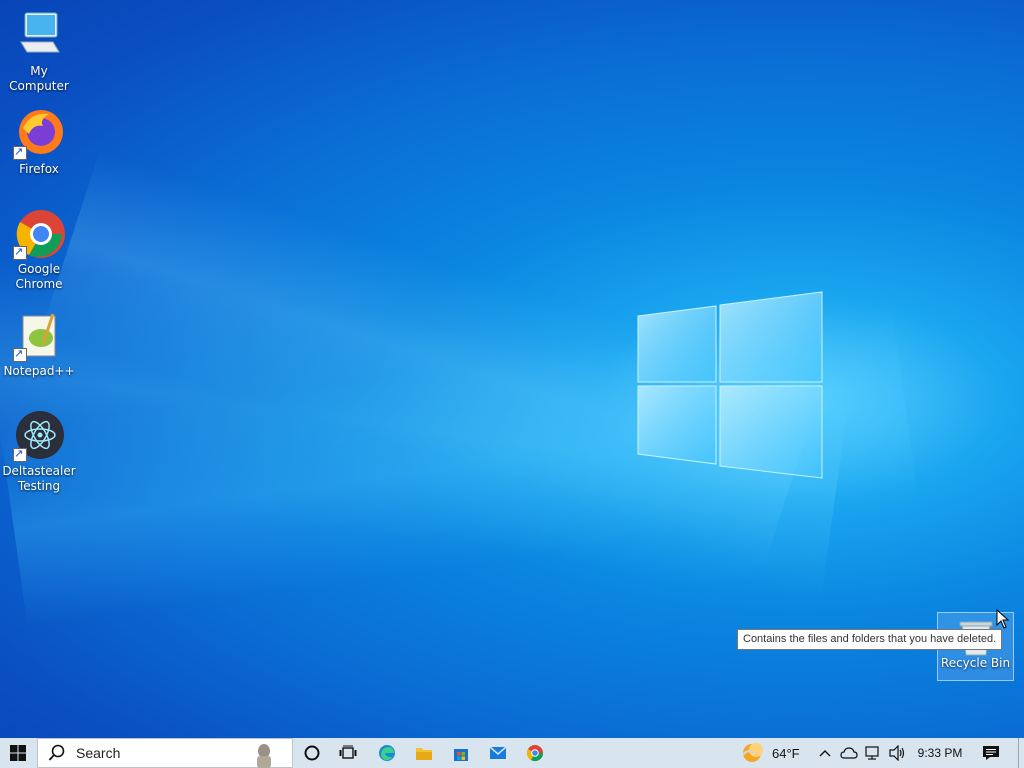 The image size is (1024, 768). What do you see at coordinates (752, 752) in the screenshot?
I see `moon-weather-icon` at bounding box center [752, 752].